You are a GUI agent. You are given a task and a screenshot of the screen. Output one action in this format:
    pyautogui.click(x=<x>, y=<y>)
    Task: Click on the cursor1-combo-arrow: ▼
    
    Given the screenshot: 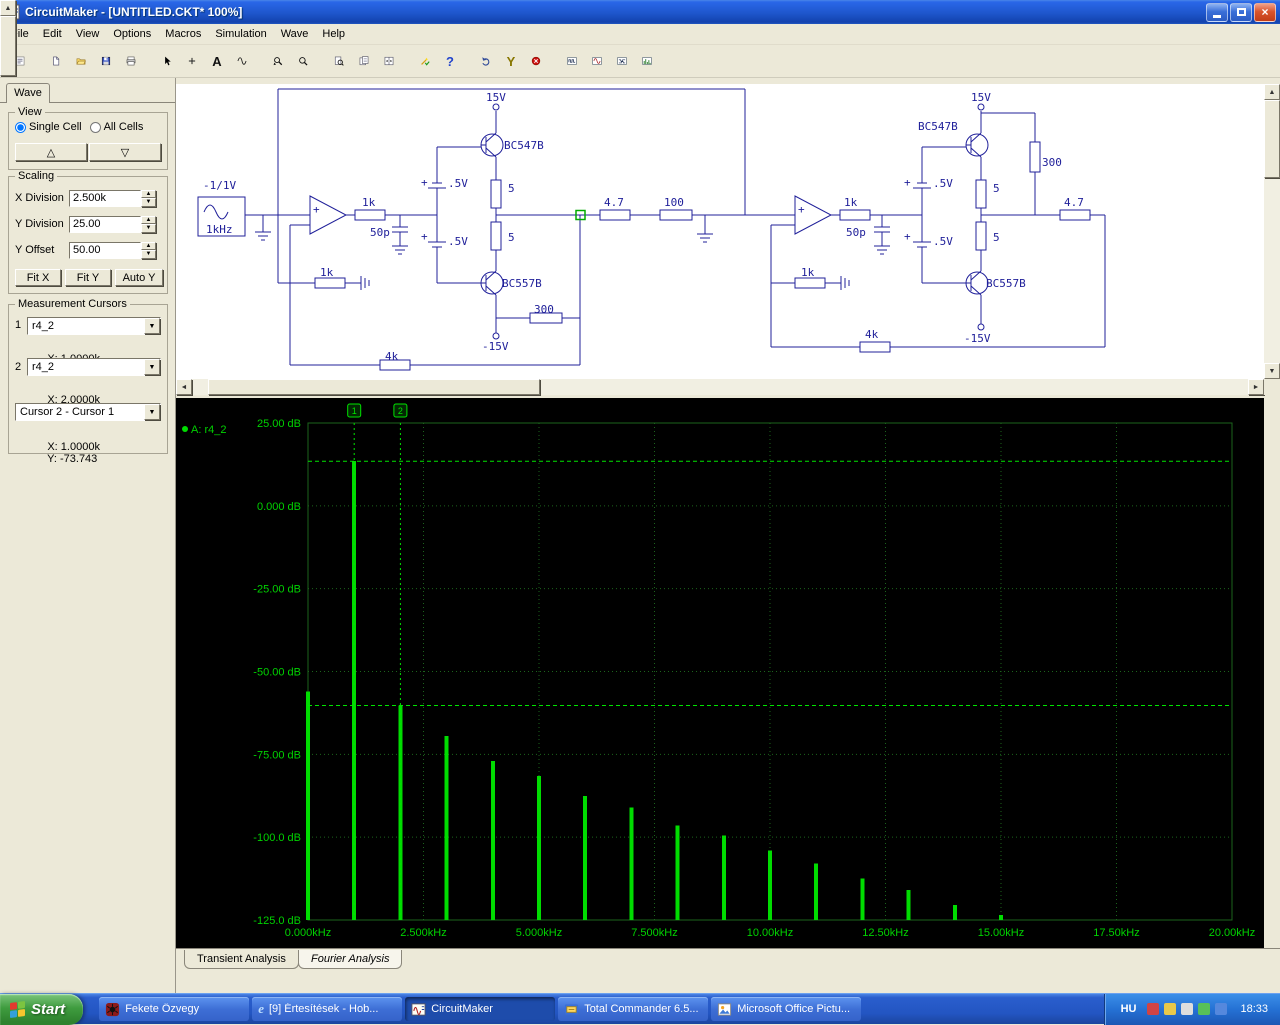 What is the action you would take?
    pyautogui.click(x=152, y=326)
    